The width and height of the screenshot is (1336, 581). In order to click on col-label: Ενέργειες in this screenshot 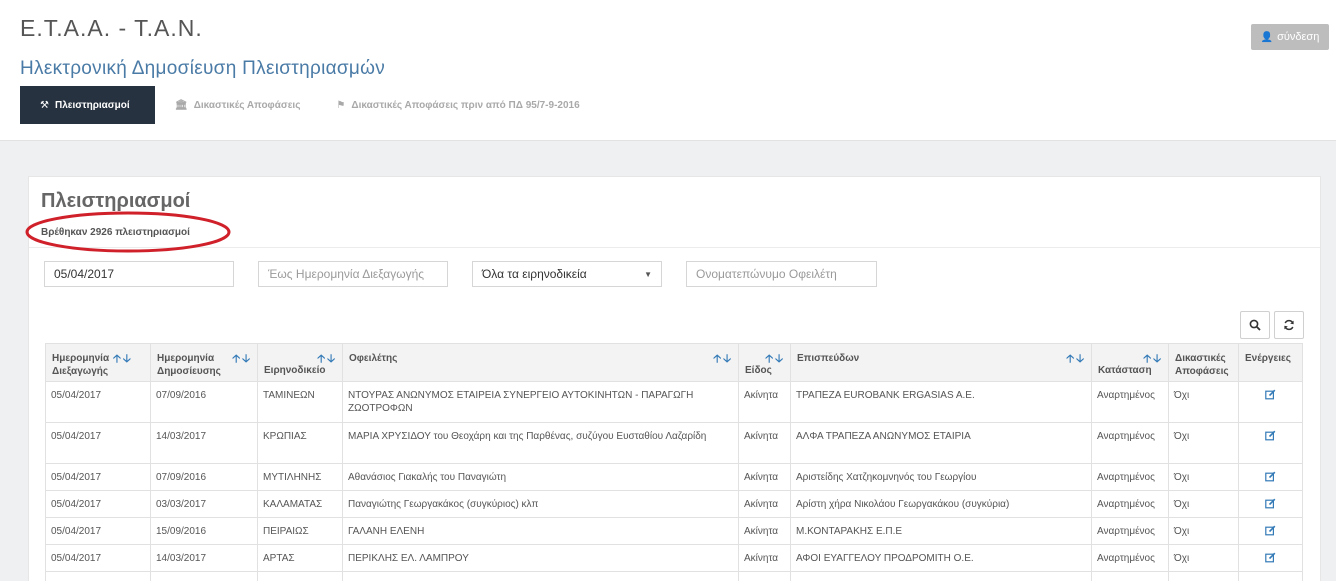, I will do `click(1268, 358)`.